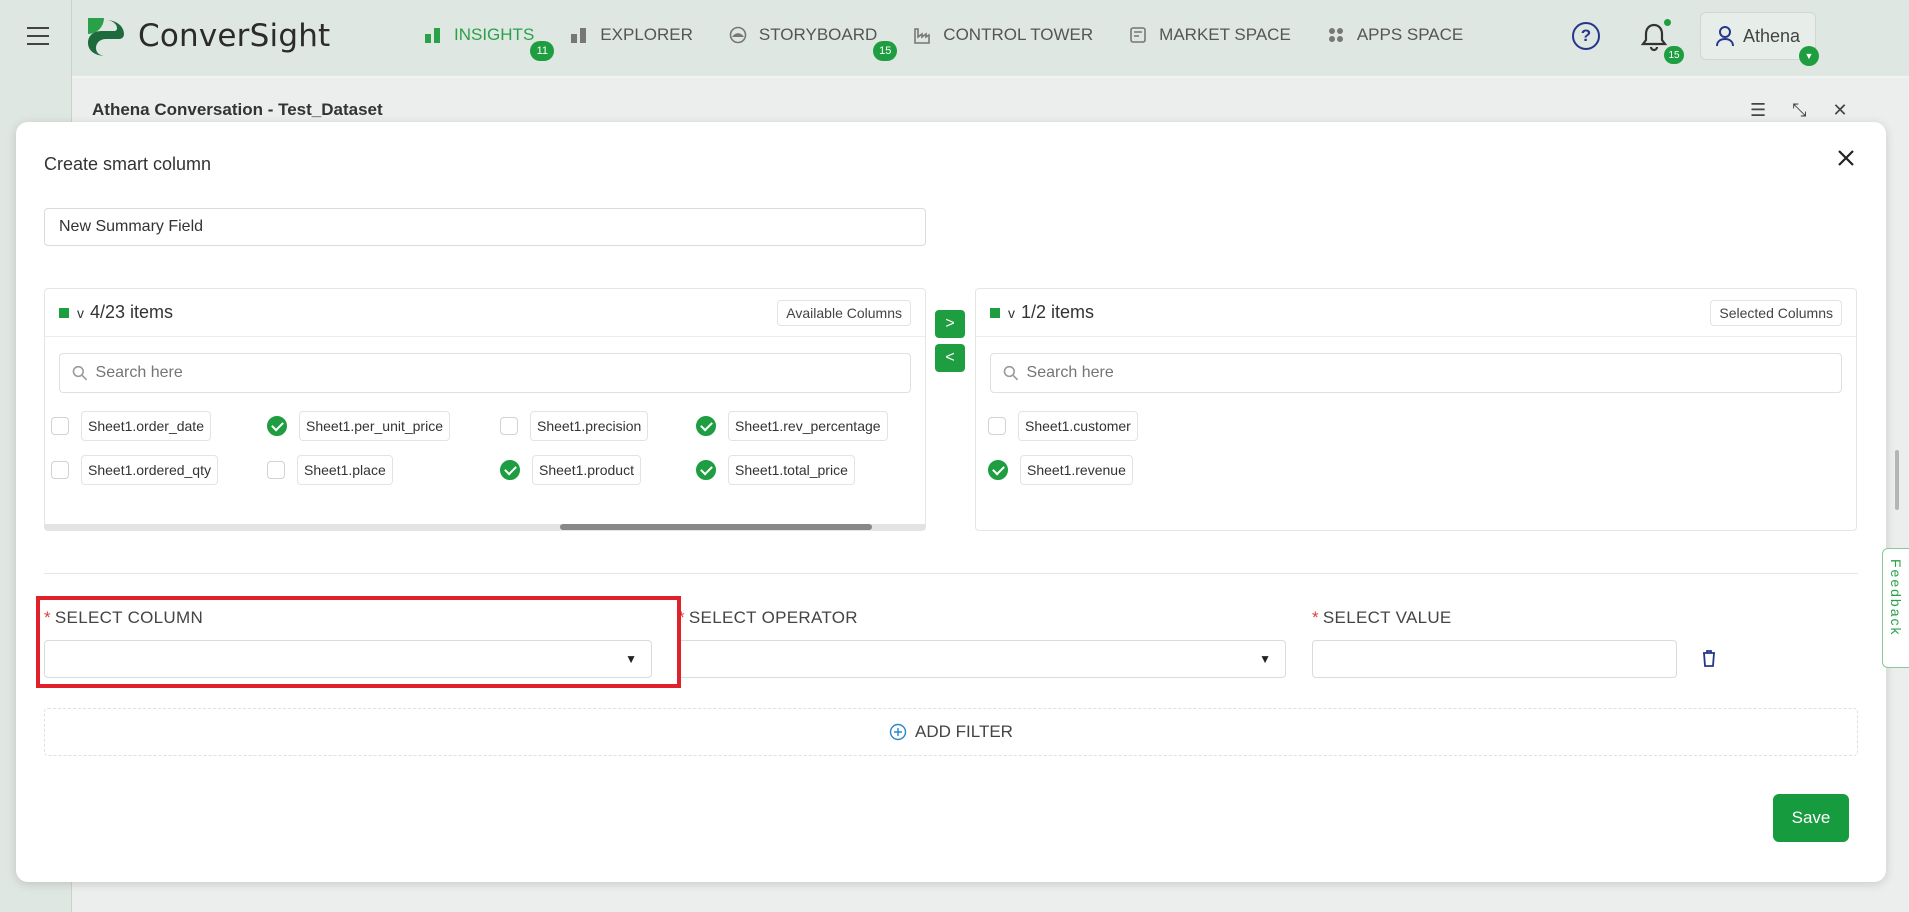 The width and height of the screenshot is (1909, 912). I want to click on list-item: Sheet1.per_unit_price, so click(358, 426).